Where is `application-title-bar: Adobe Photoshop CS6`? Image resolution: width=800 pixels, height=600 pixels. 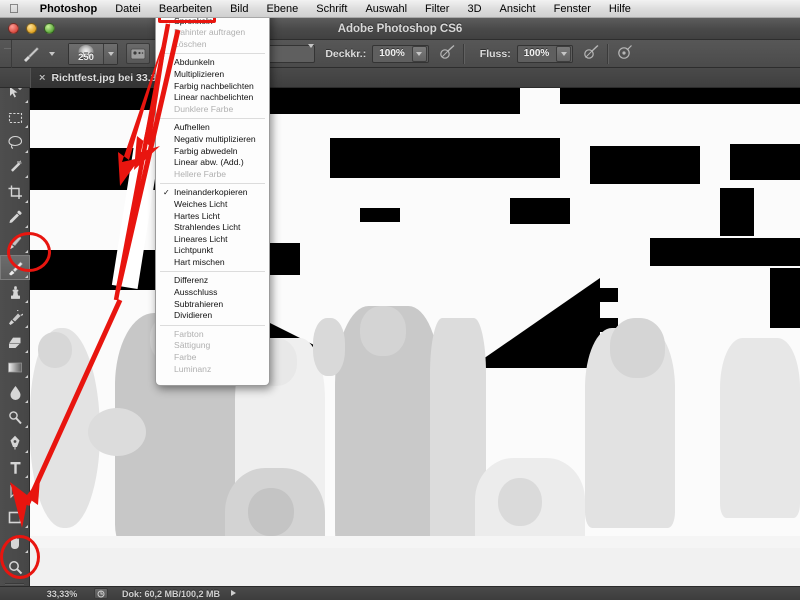
application-title-bar: Adobe Photoshop CS6 is located at coordinates (400, 29).